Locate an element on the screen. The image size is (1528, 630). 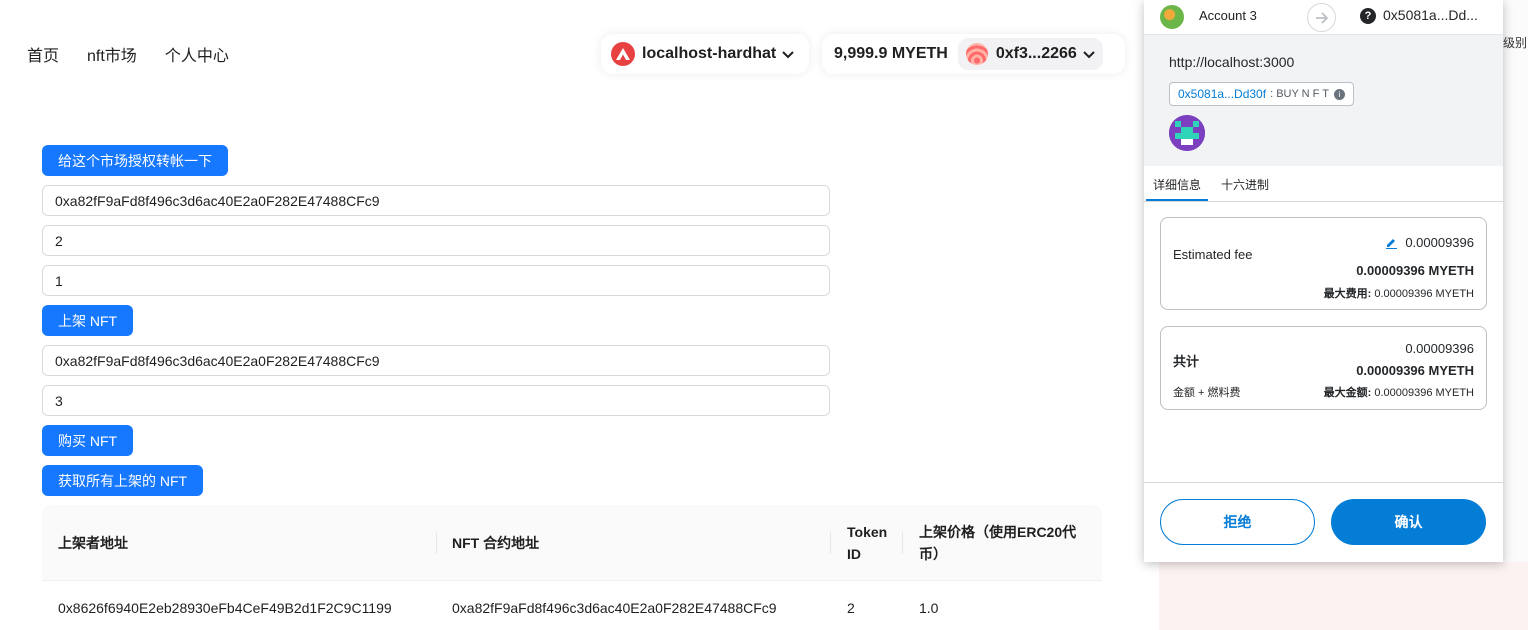
list-token-id-input: 2 is located at coordinates (436, 240).